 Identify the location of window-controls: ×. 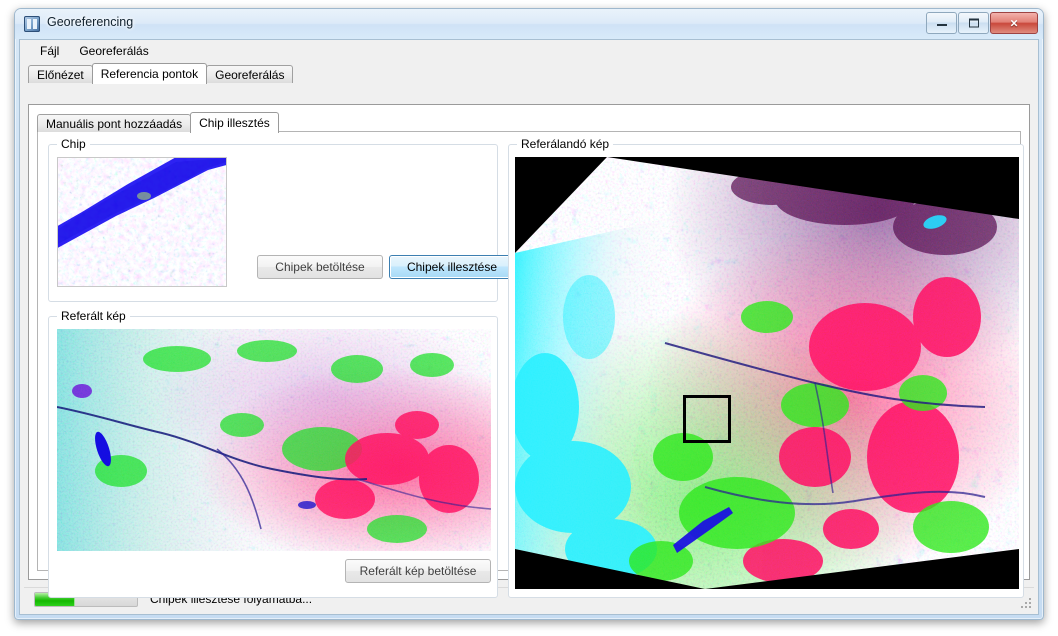
(982, 23).